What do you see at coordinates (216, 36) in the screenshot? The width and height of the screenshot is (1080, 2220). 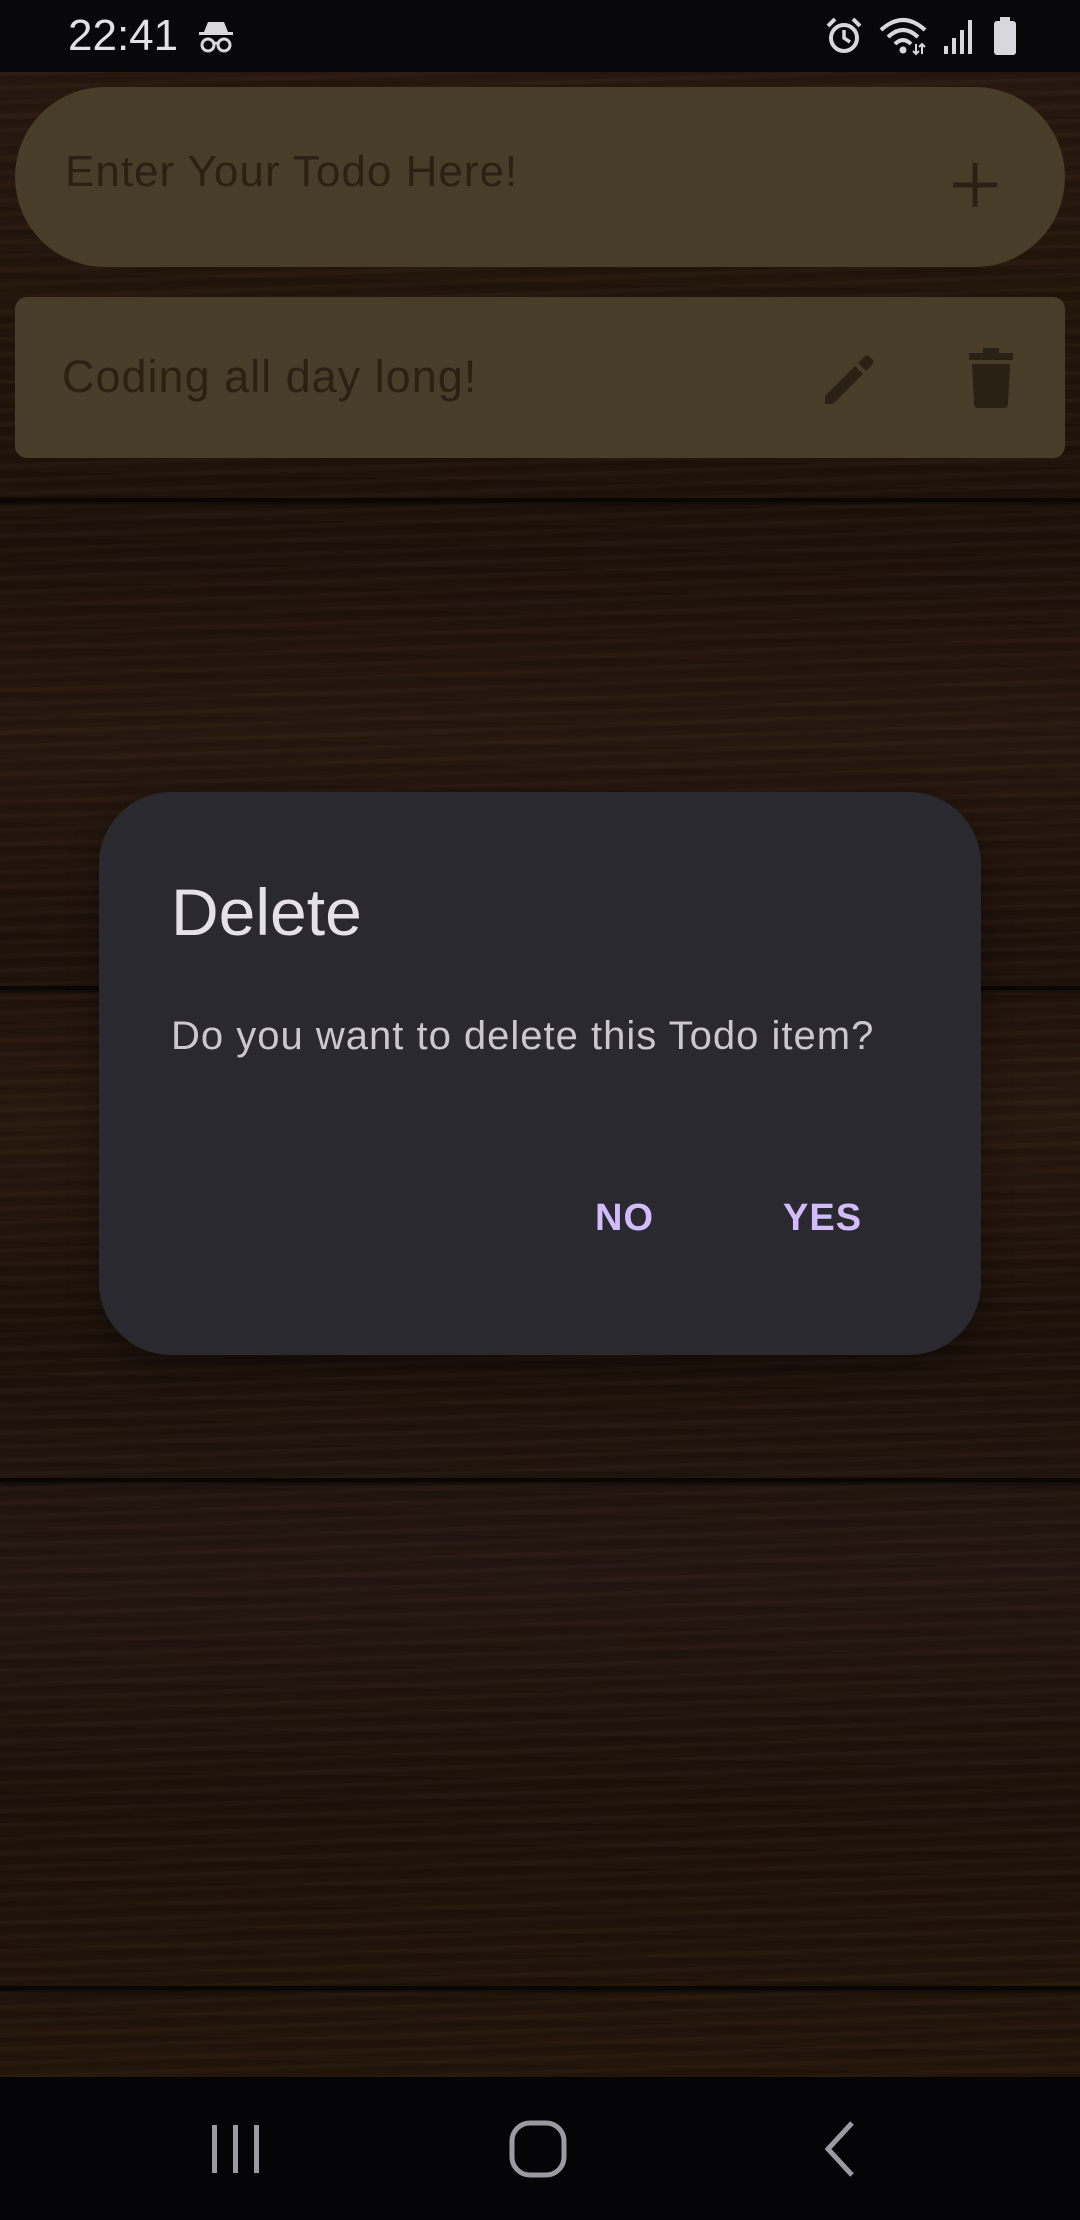 I see `incognito-icon` at bounding box center [216, 36].